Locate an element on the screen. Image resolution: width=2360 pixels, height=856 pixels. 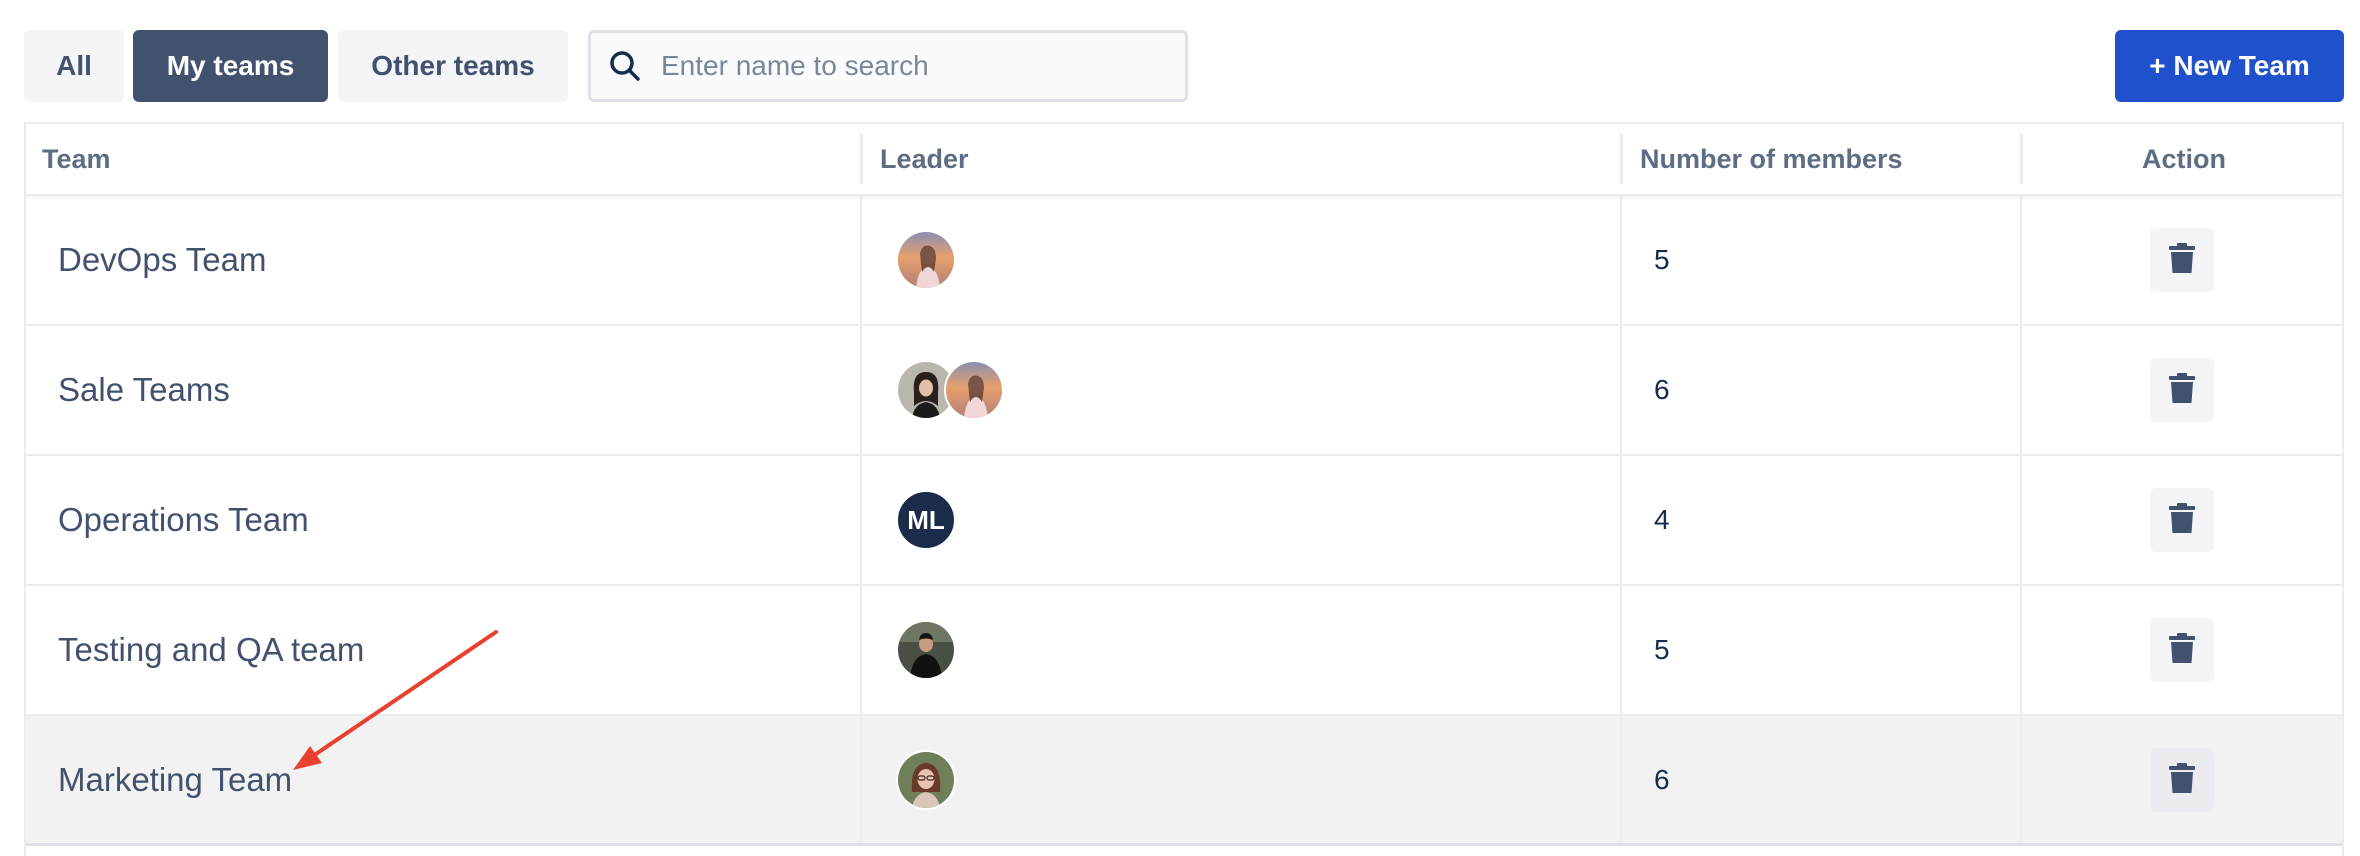
table-row: Testing and QA team 5 is located at coordinates (1184, 651).